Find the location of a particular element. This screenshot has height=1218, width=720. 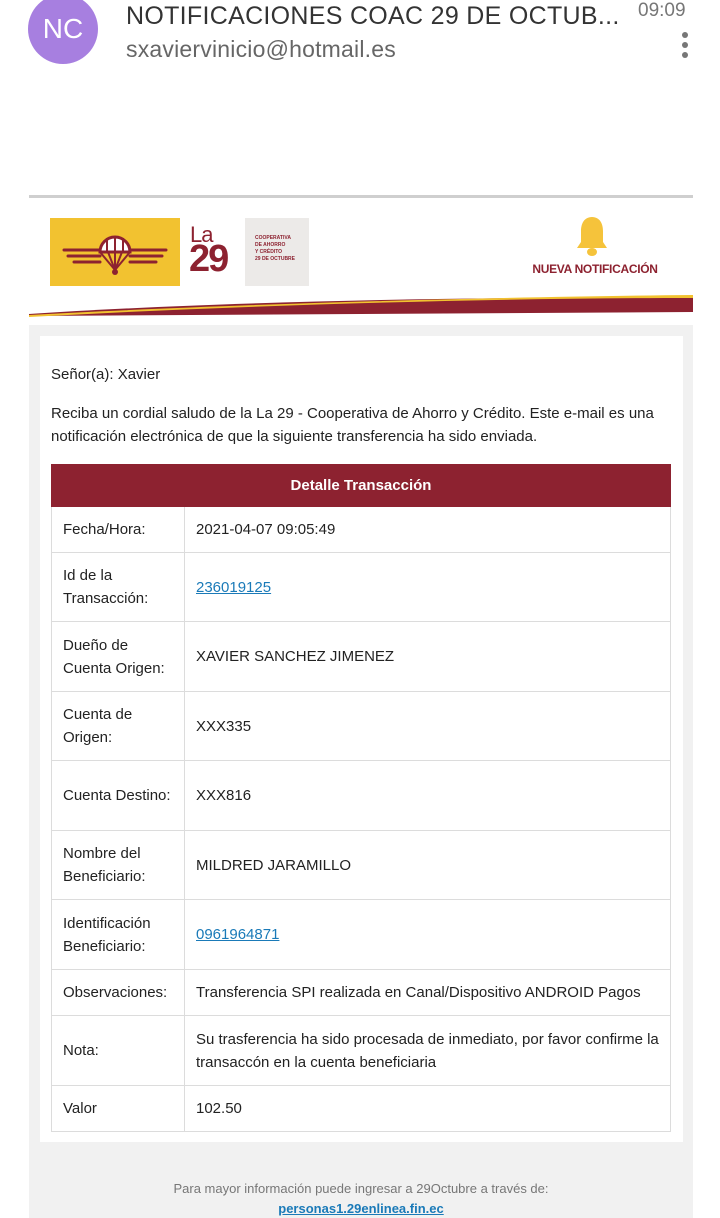

table-row: Valor 102.50 is located at coordinates (361, 1109).